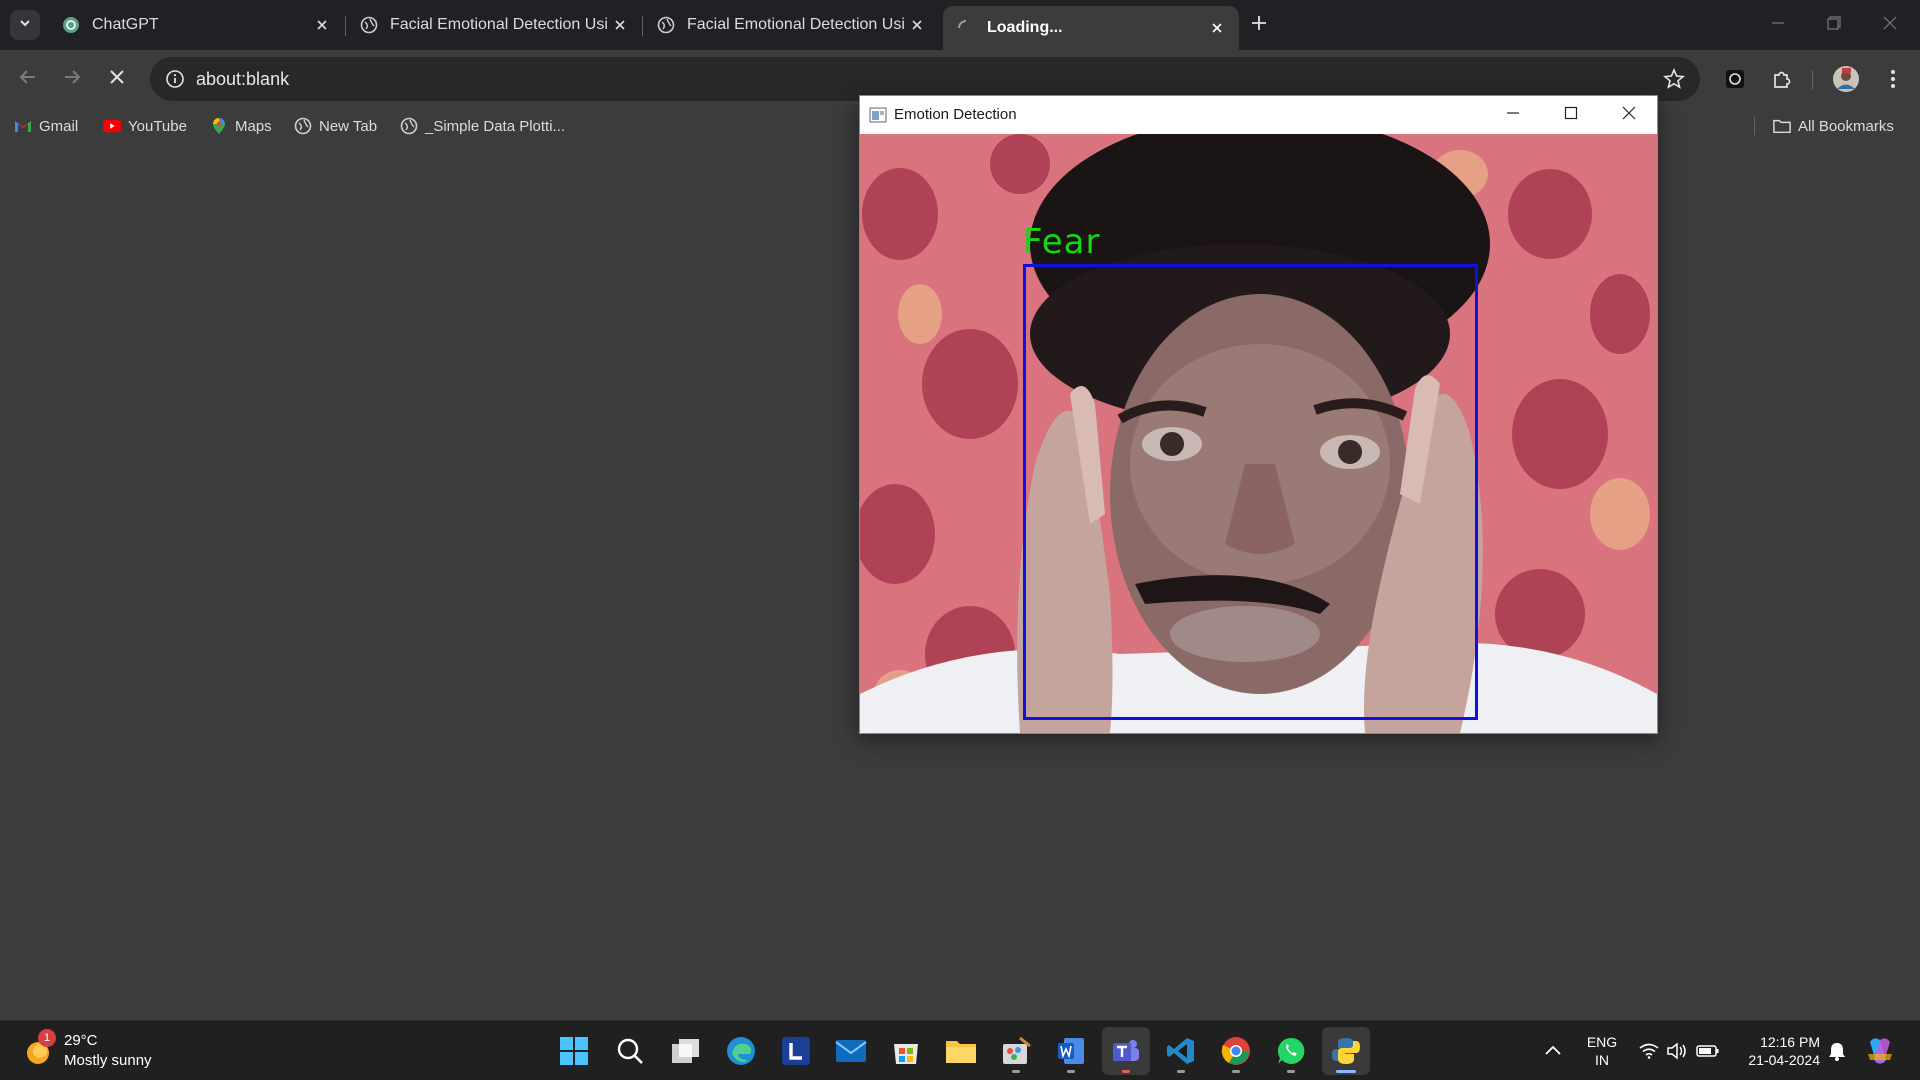  Describe the element at coordinates (878, 115) in the screenshot. I see `window-app-icon` at that location.